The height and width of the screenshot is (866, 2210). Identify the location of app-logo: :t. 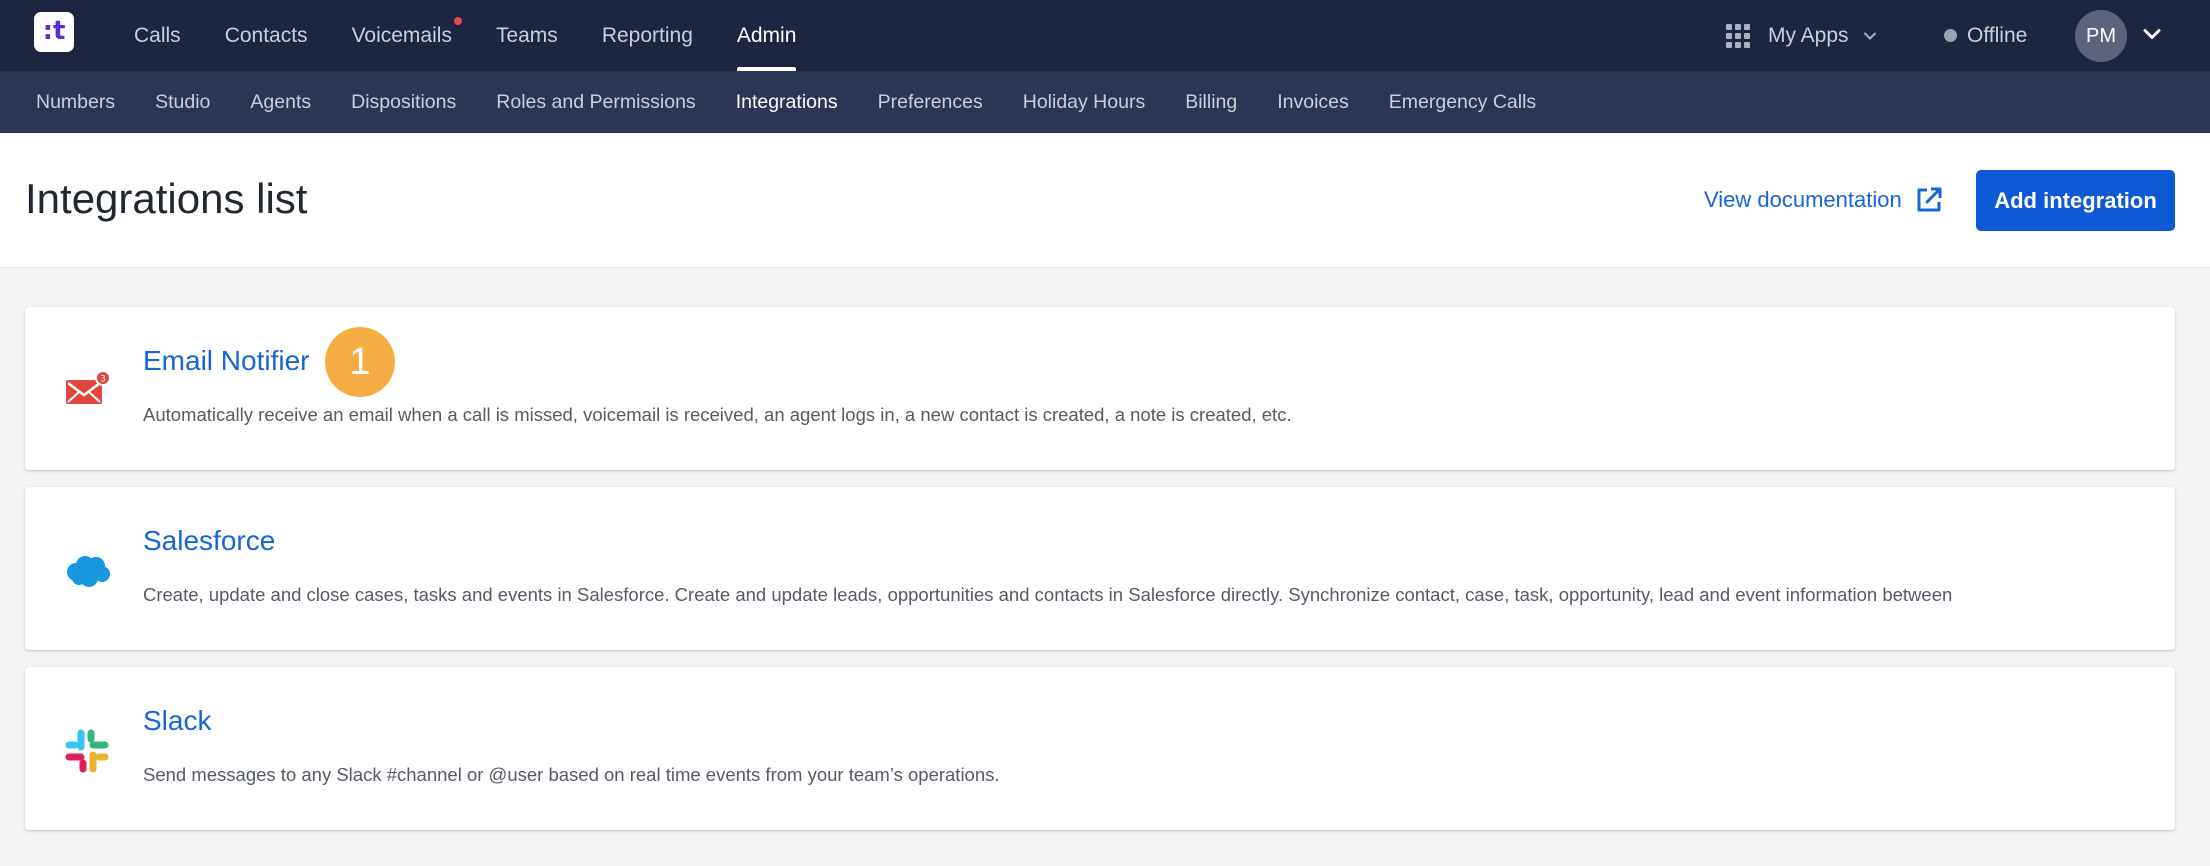
(54, 32).